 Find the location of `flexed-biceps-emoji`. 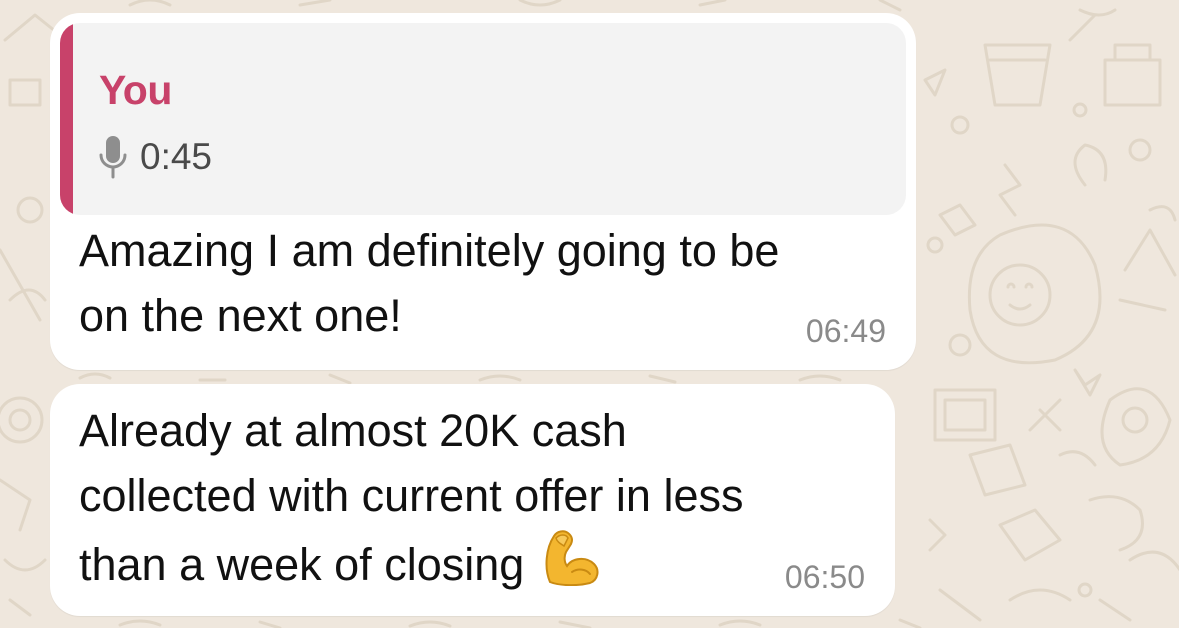

flexed-biceps-emoji is located at coordinates (572, 558).